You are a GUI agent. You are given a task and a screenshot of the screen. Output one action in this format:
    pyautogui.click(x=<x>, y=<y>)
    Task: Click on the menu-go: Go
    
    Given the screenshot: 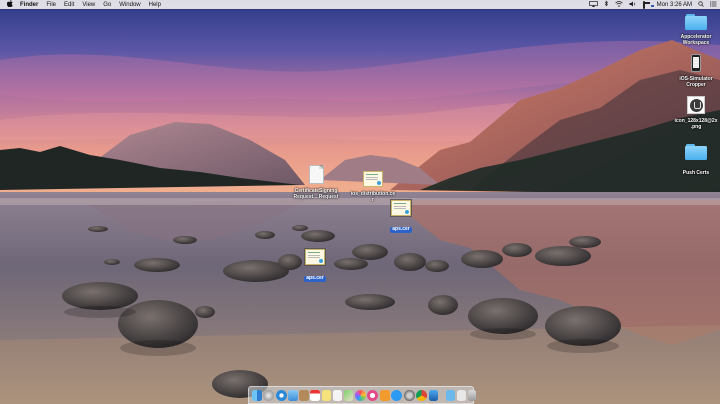 What is the action you would take?
    pyautogui.click(x=107, y=5)
    